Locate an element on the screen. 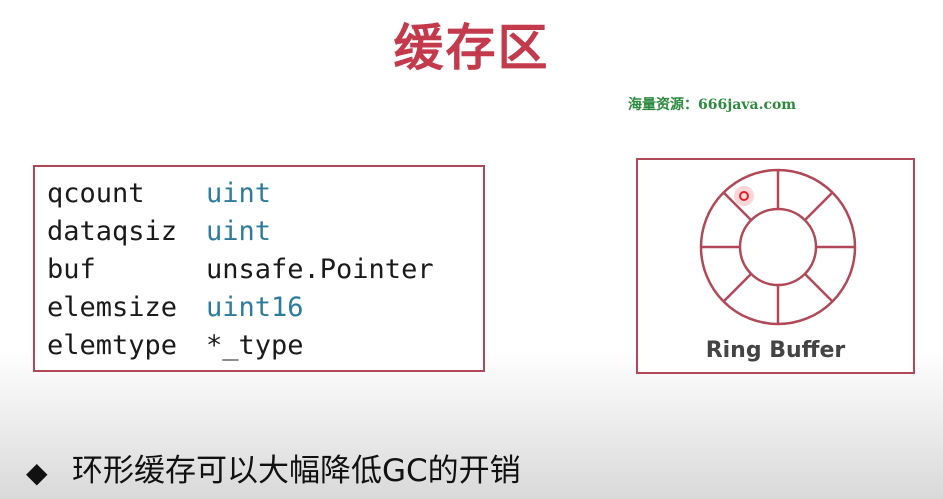 Image resolution: width=943 pixels, height=499 pixels. ring-buffer-ring is located at coordinates (778, 247).